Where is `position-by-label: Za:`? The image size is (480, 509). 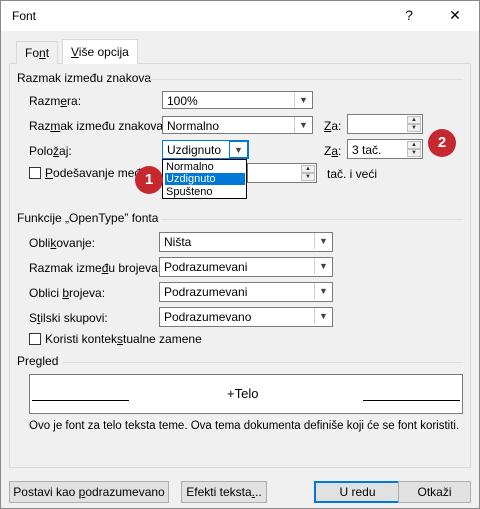
position-by-label: Za: is located at coordinates (333, 151).